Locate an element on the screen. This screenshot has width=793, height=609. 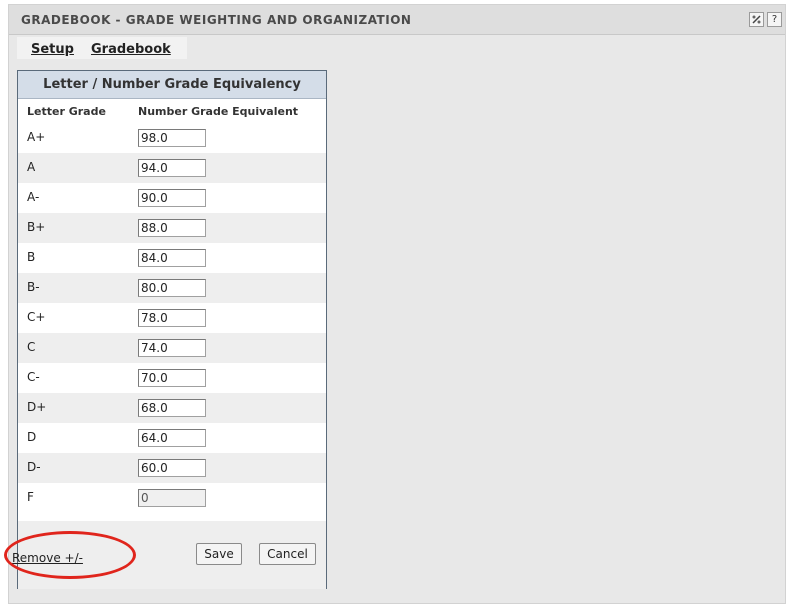
number-grade-input-disabled: 0 is located at coordinates (172, 498).